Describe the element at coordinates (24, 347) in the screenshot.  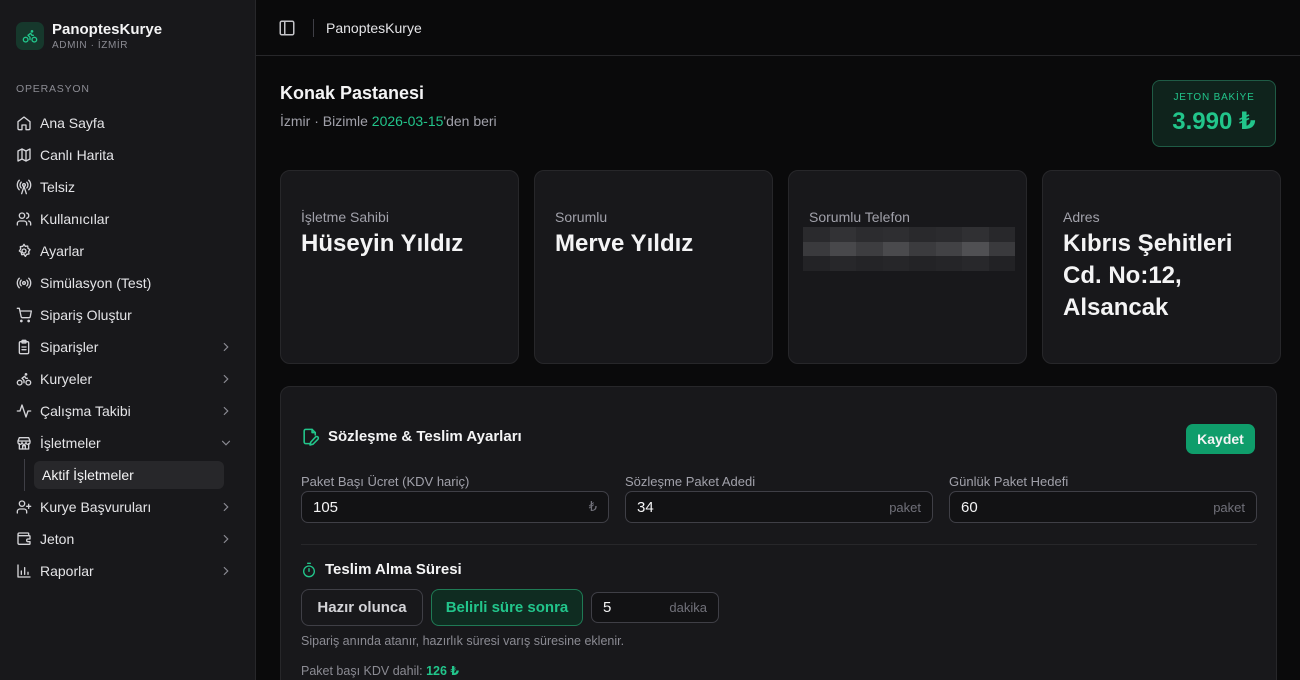
I see `clipboard-icon` at that location.